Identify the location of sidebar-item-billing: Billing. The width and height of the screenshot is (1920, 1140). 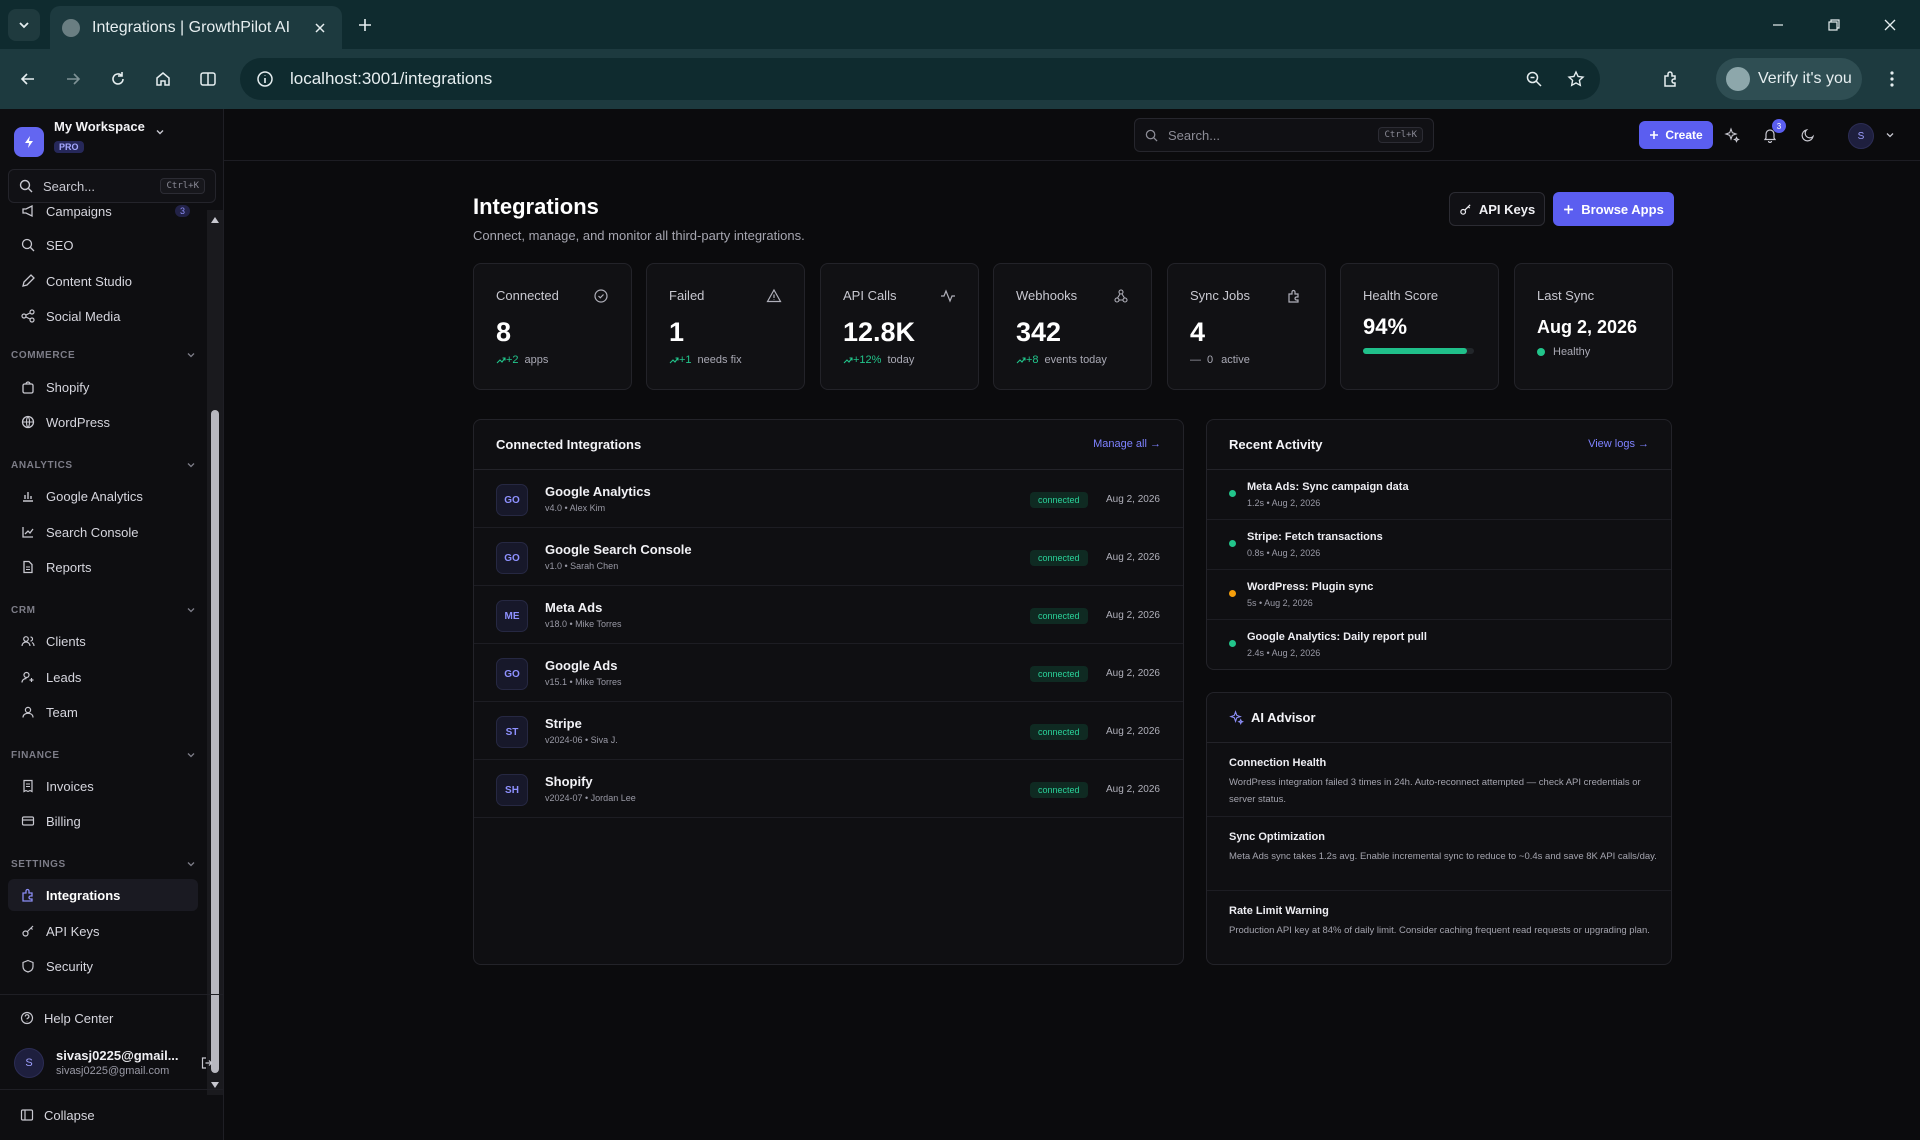
(103, 821).